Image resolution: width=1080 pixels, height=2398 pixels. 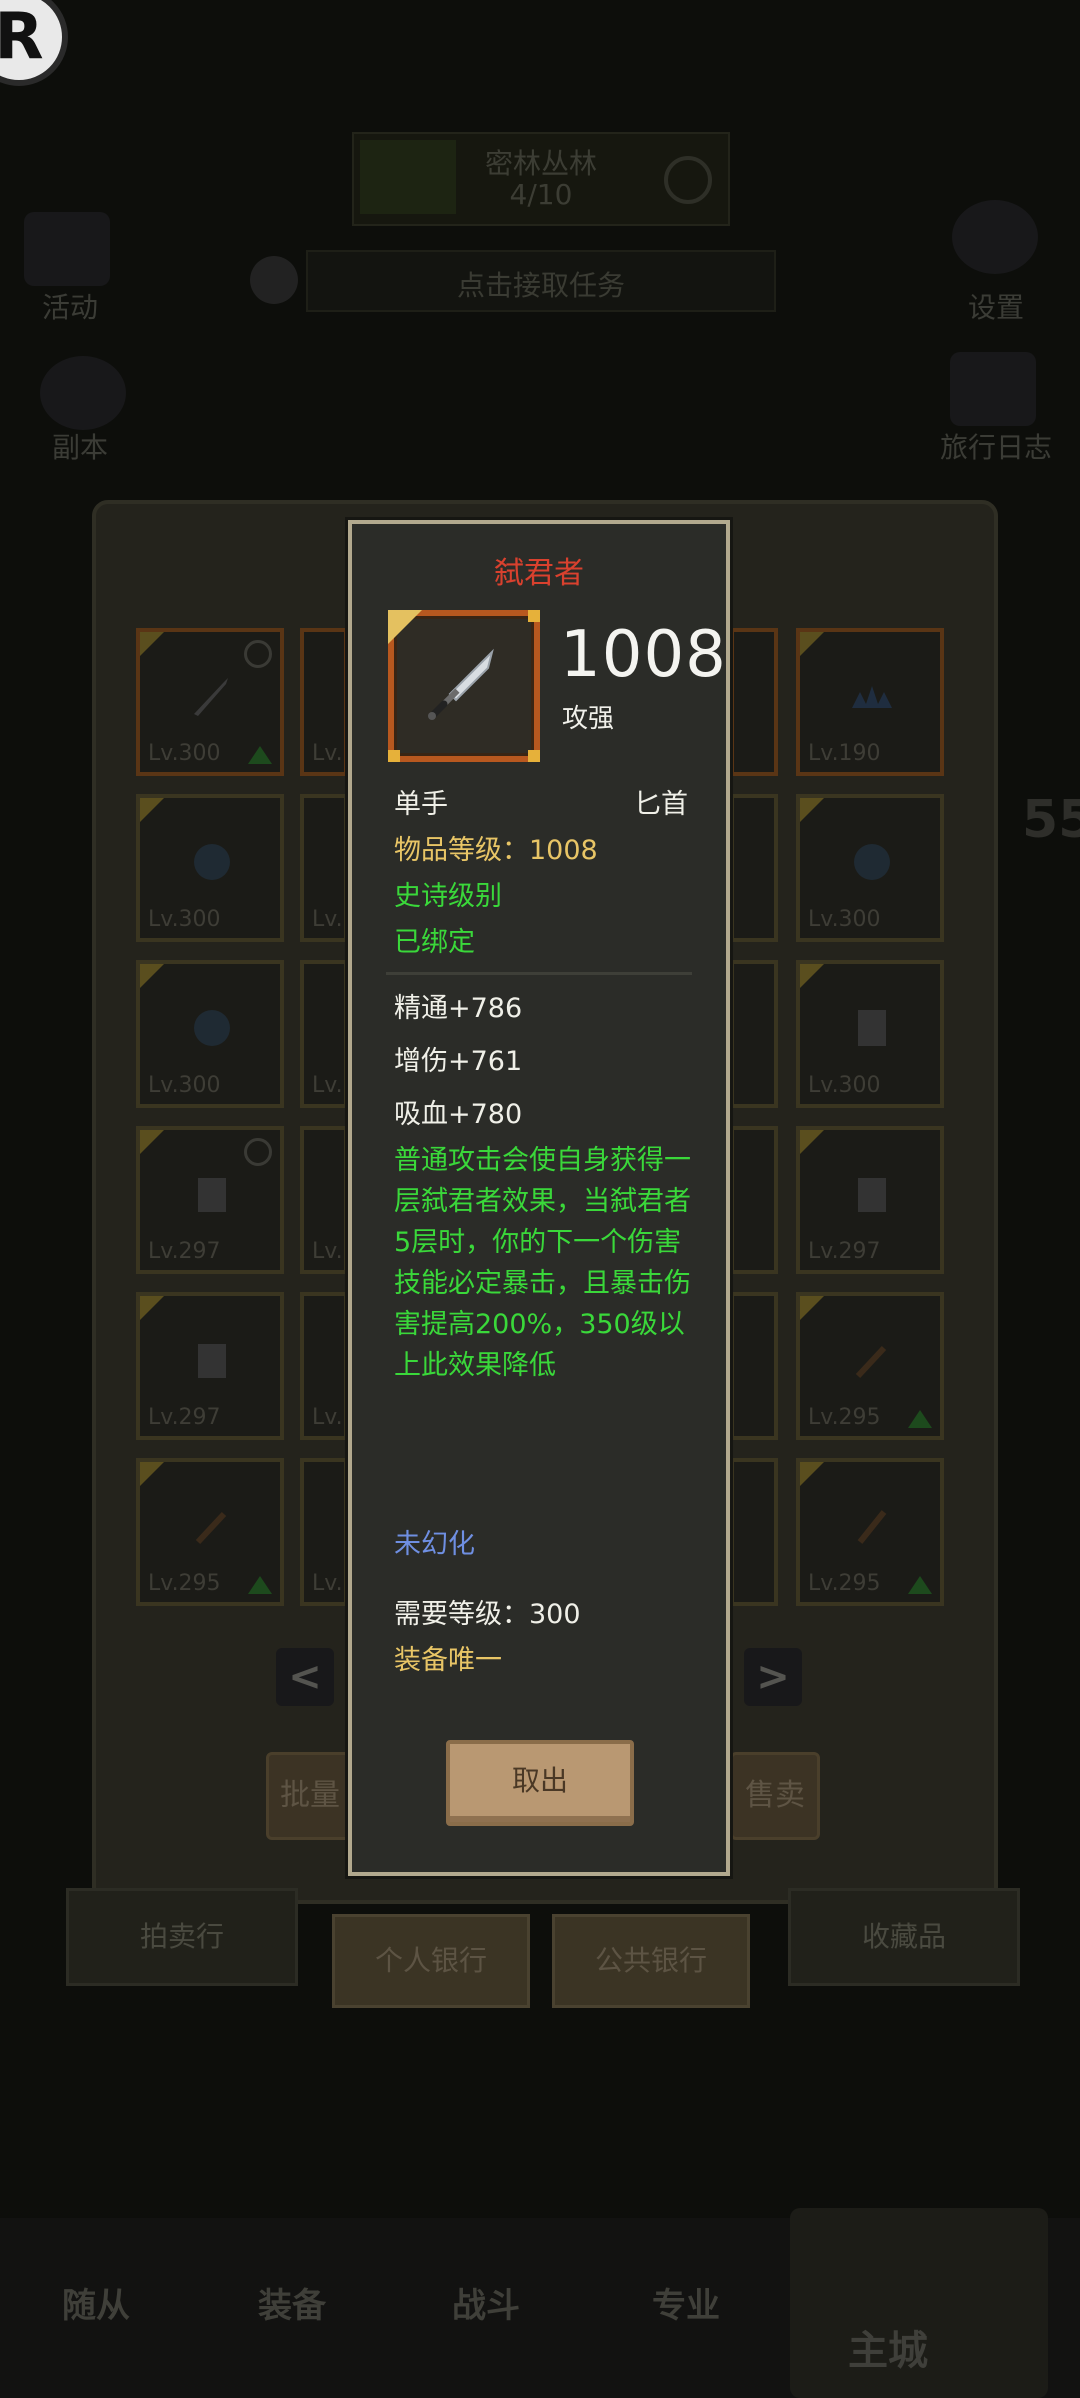 I want to click on sell-button: 售卖, so click(x=775, y=1796).